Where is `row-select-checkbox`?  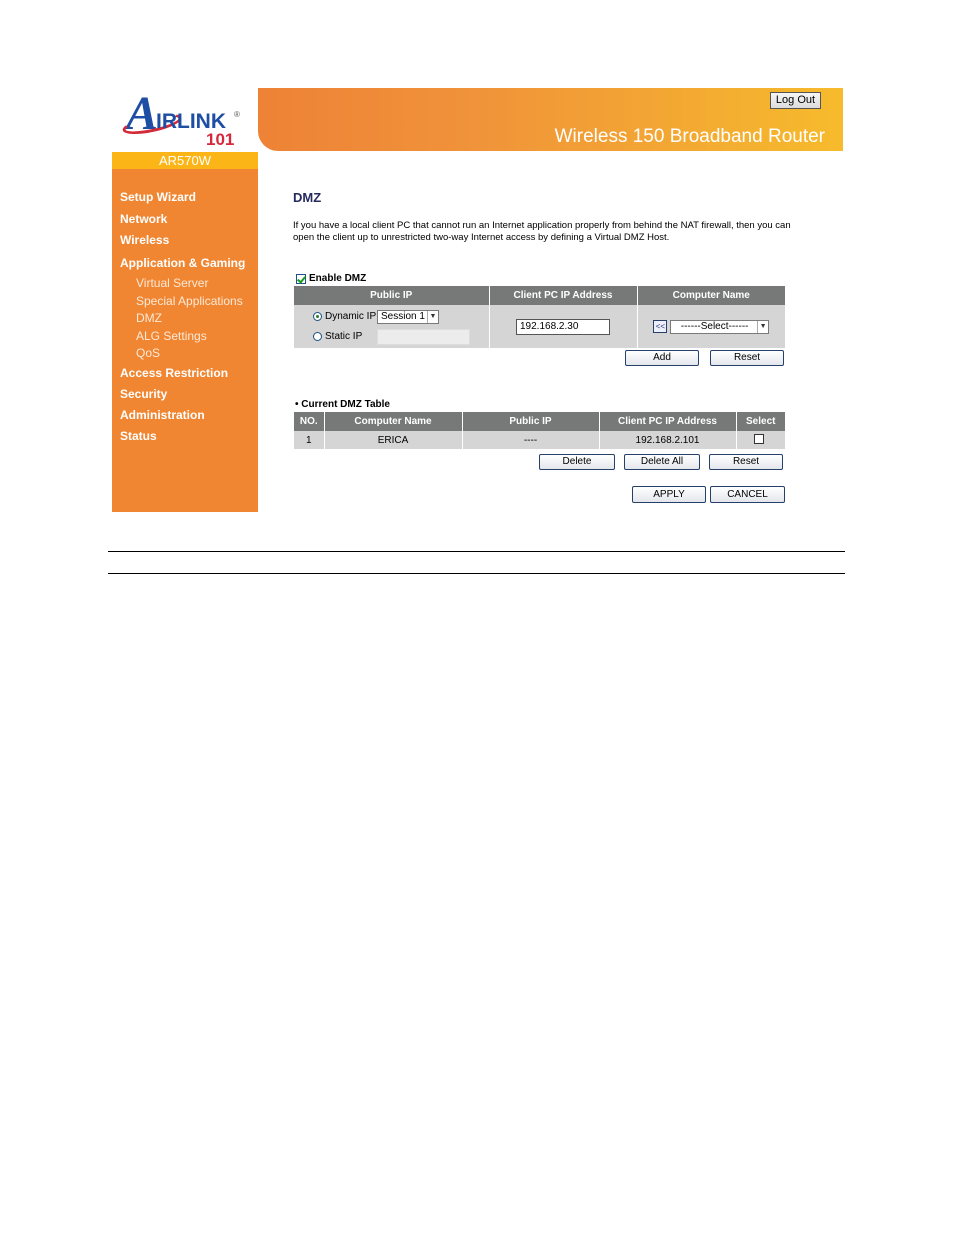 row-select-checkbox is located at coordinates (759, 438).